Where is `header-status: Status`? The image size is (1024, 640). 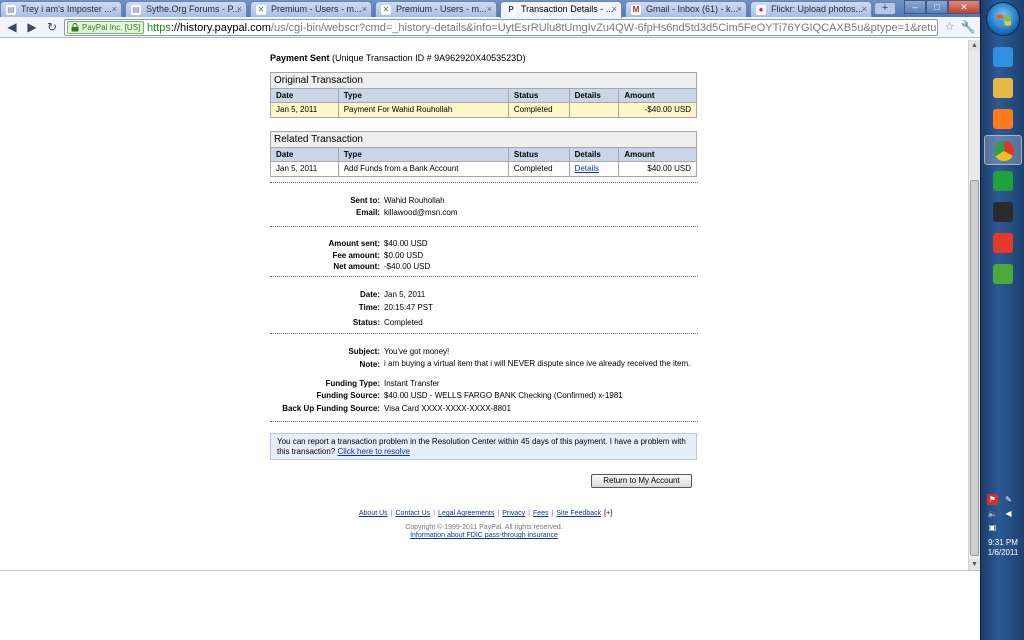
header-status: Status is located at coordinates (539, 154).